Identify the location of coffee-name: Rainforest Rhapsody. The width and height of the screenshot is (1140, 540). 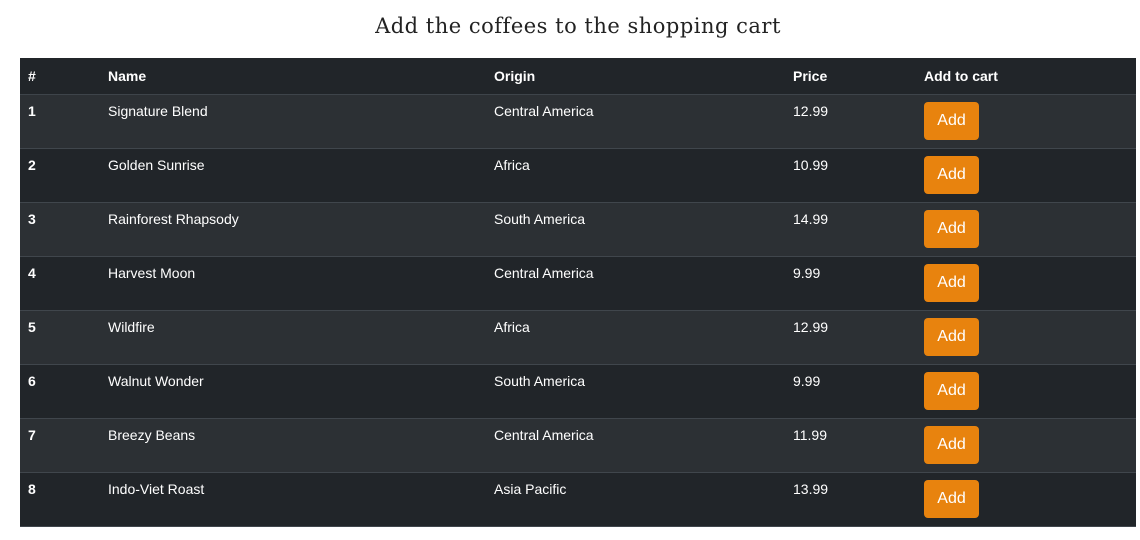
(293, 229).